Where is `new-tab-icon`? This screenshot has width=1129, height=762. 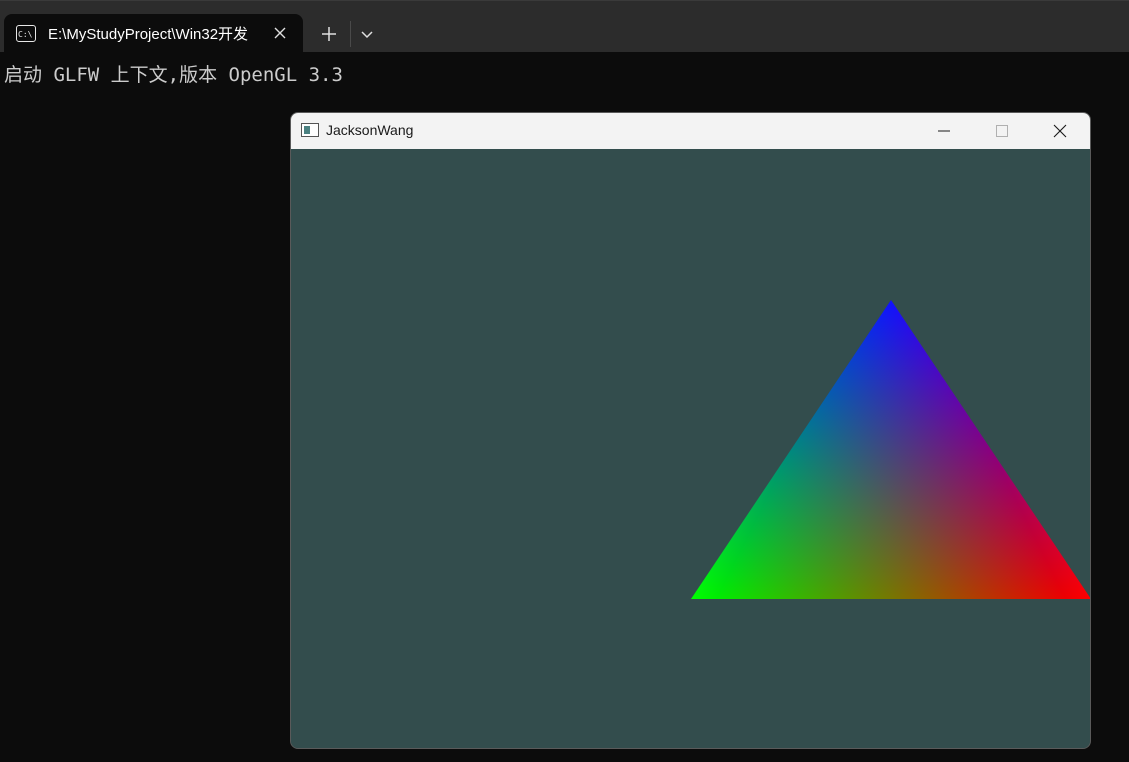 new-tab-icon is located at coordinates (329, 34).